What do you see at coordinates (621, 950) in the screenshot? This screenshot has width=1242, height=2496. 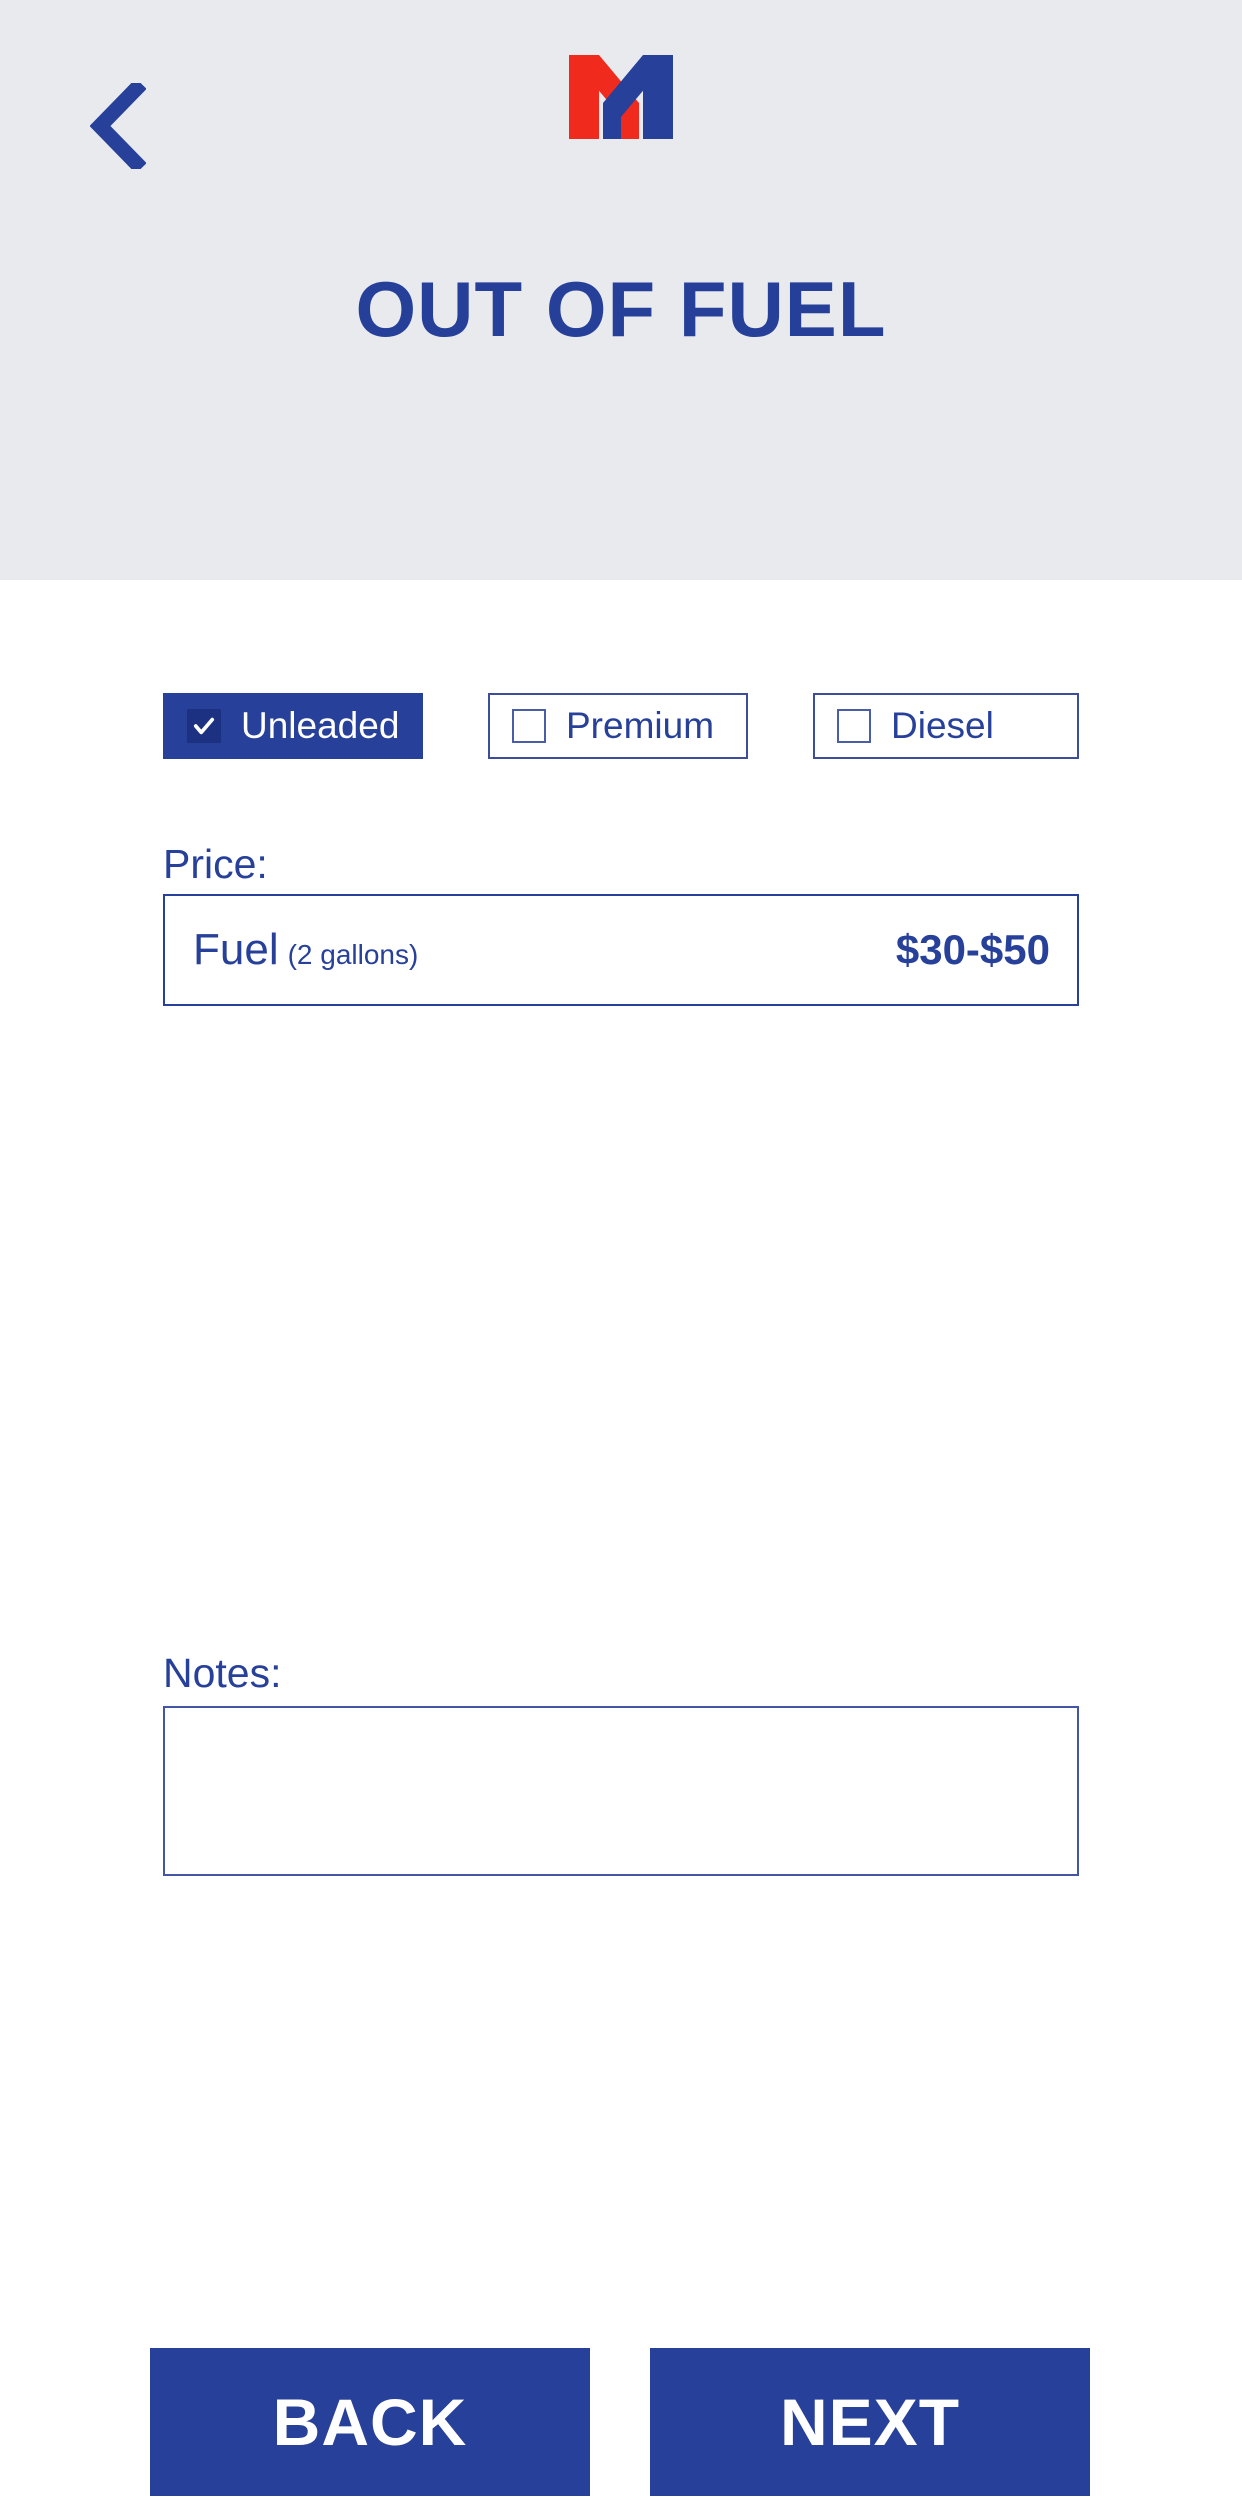 I see `price-summary-row: Fuel (2 gallons) $30-$50` at bounding box center [621, 950].